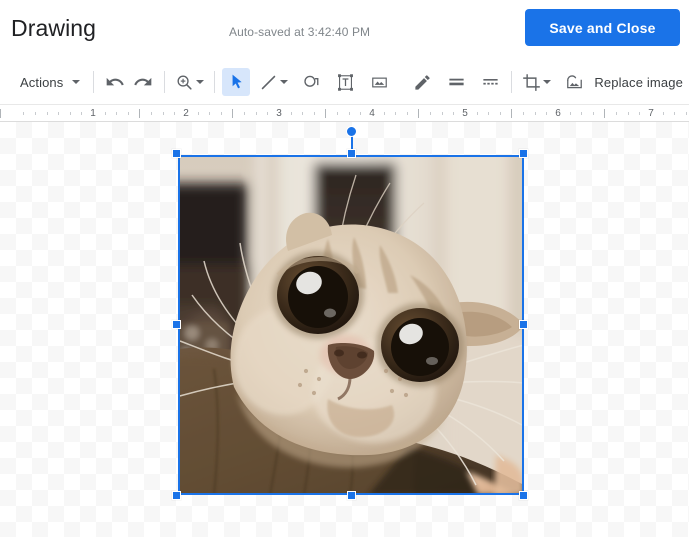 Image resolution: width=689 pixels, height=537 pixels. I want to click on border-color-tool, so click(422, 82).